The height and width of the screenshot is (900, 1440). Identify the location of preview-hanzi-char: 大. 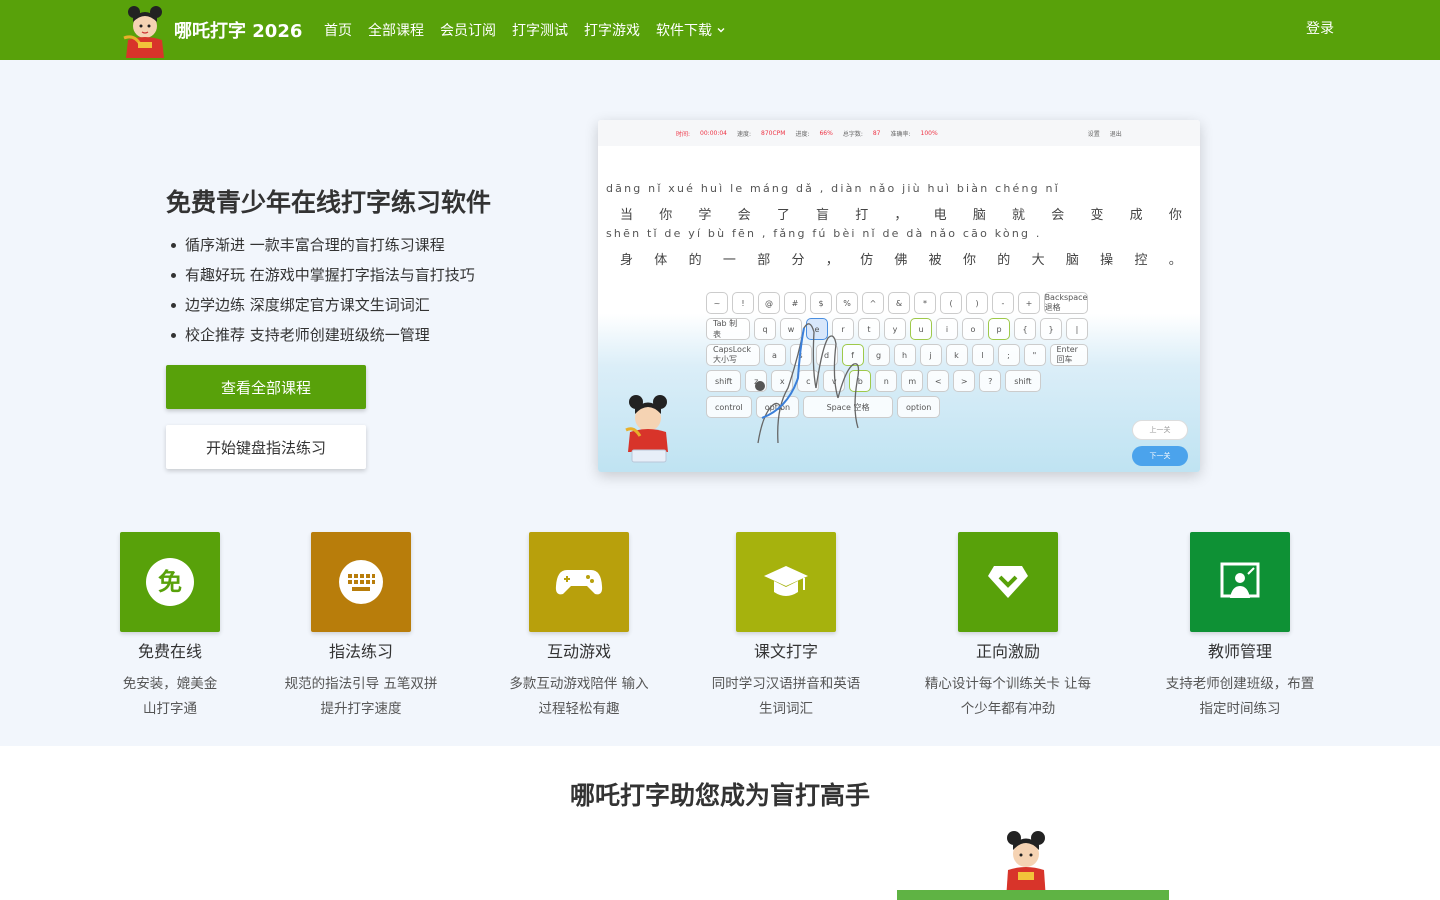
(1038, 260).